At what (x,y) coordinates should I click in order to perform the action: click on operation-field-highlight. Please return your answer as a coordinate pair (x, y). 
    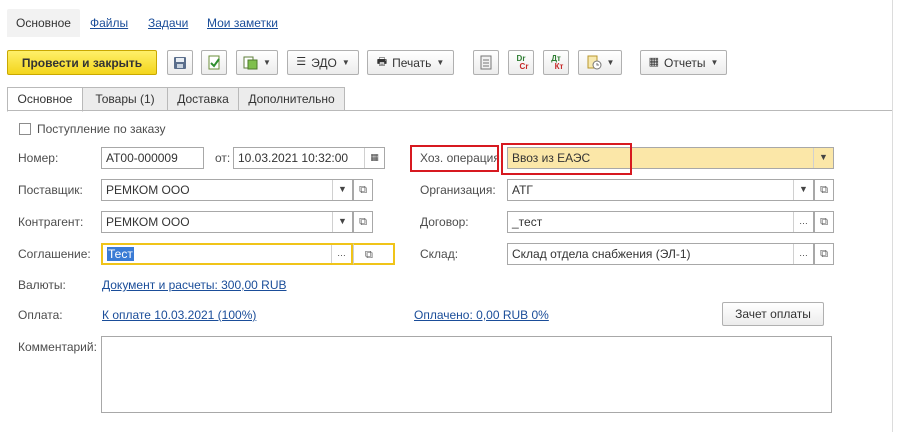
    Looking at the image, I should click on (566, 159).